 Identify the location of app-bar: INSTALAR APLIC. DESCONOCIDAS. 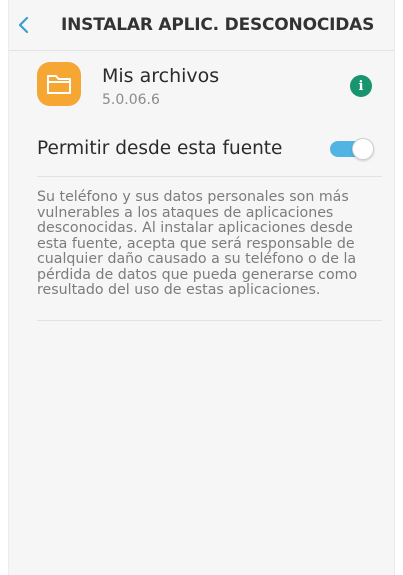
(201, 25).